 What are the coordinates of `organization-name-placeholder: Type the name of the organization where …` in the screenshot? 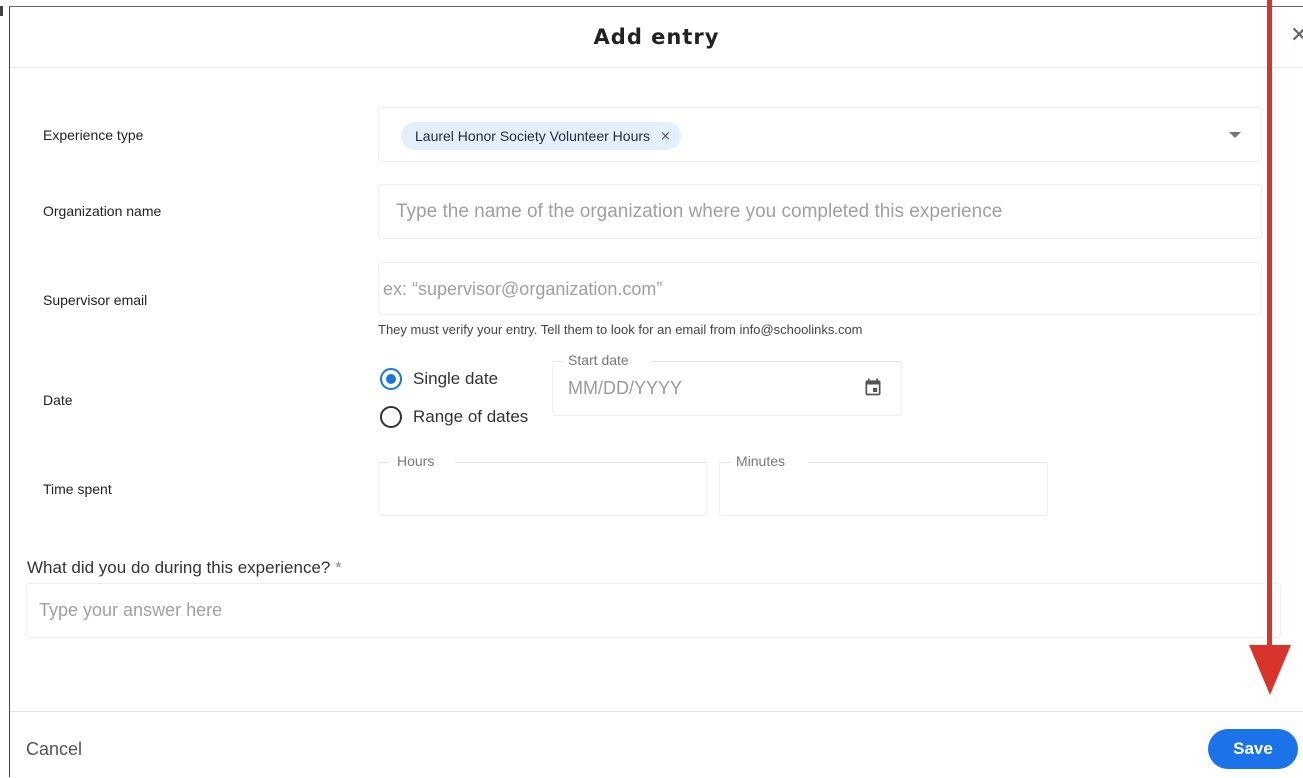 It's located at (699, 211).